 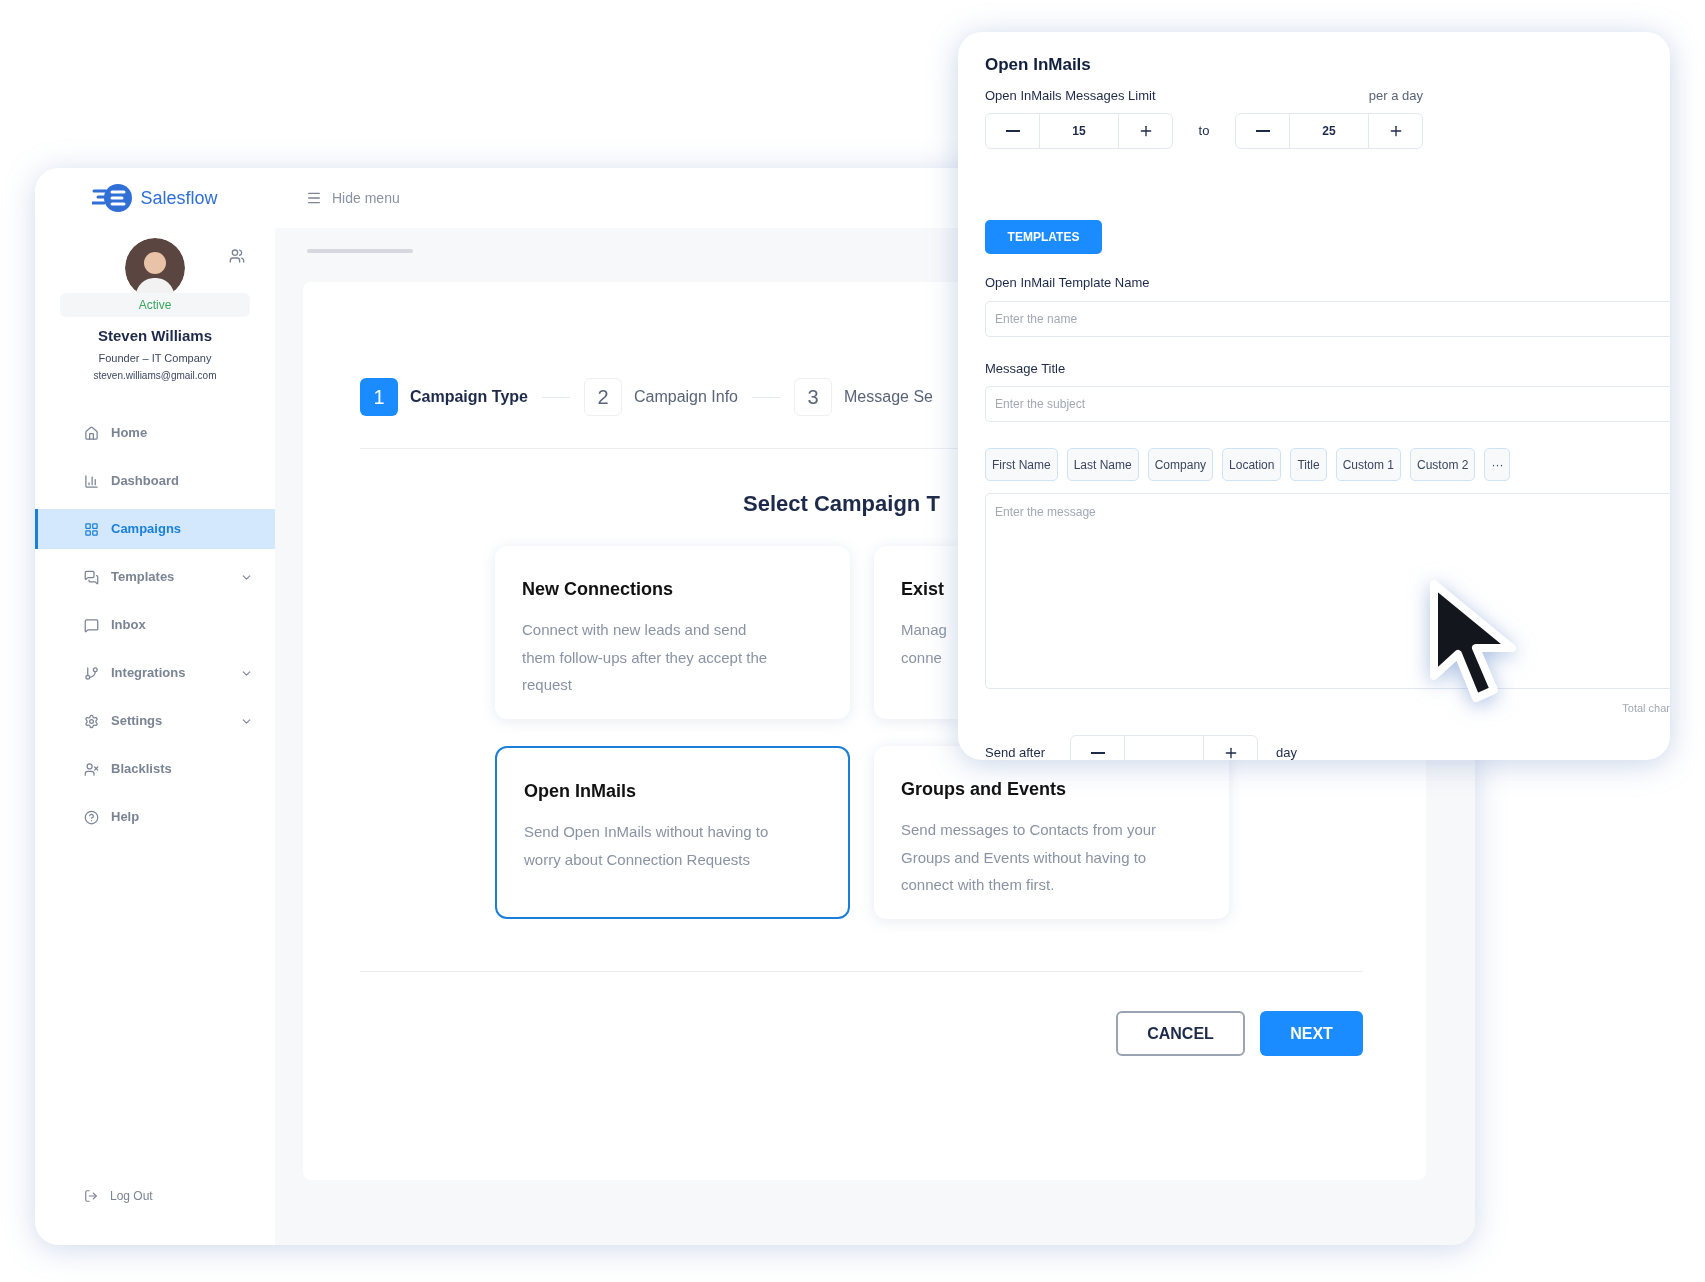 What do you see at coordinates (637, 859) in the screenshot?
I see `card-description: worry about Connection Requests` at bounding box center [637, 859].